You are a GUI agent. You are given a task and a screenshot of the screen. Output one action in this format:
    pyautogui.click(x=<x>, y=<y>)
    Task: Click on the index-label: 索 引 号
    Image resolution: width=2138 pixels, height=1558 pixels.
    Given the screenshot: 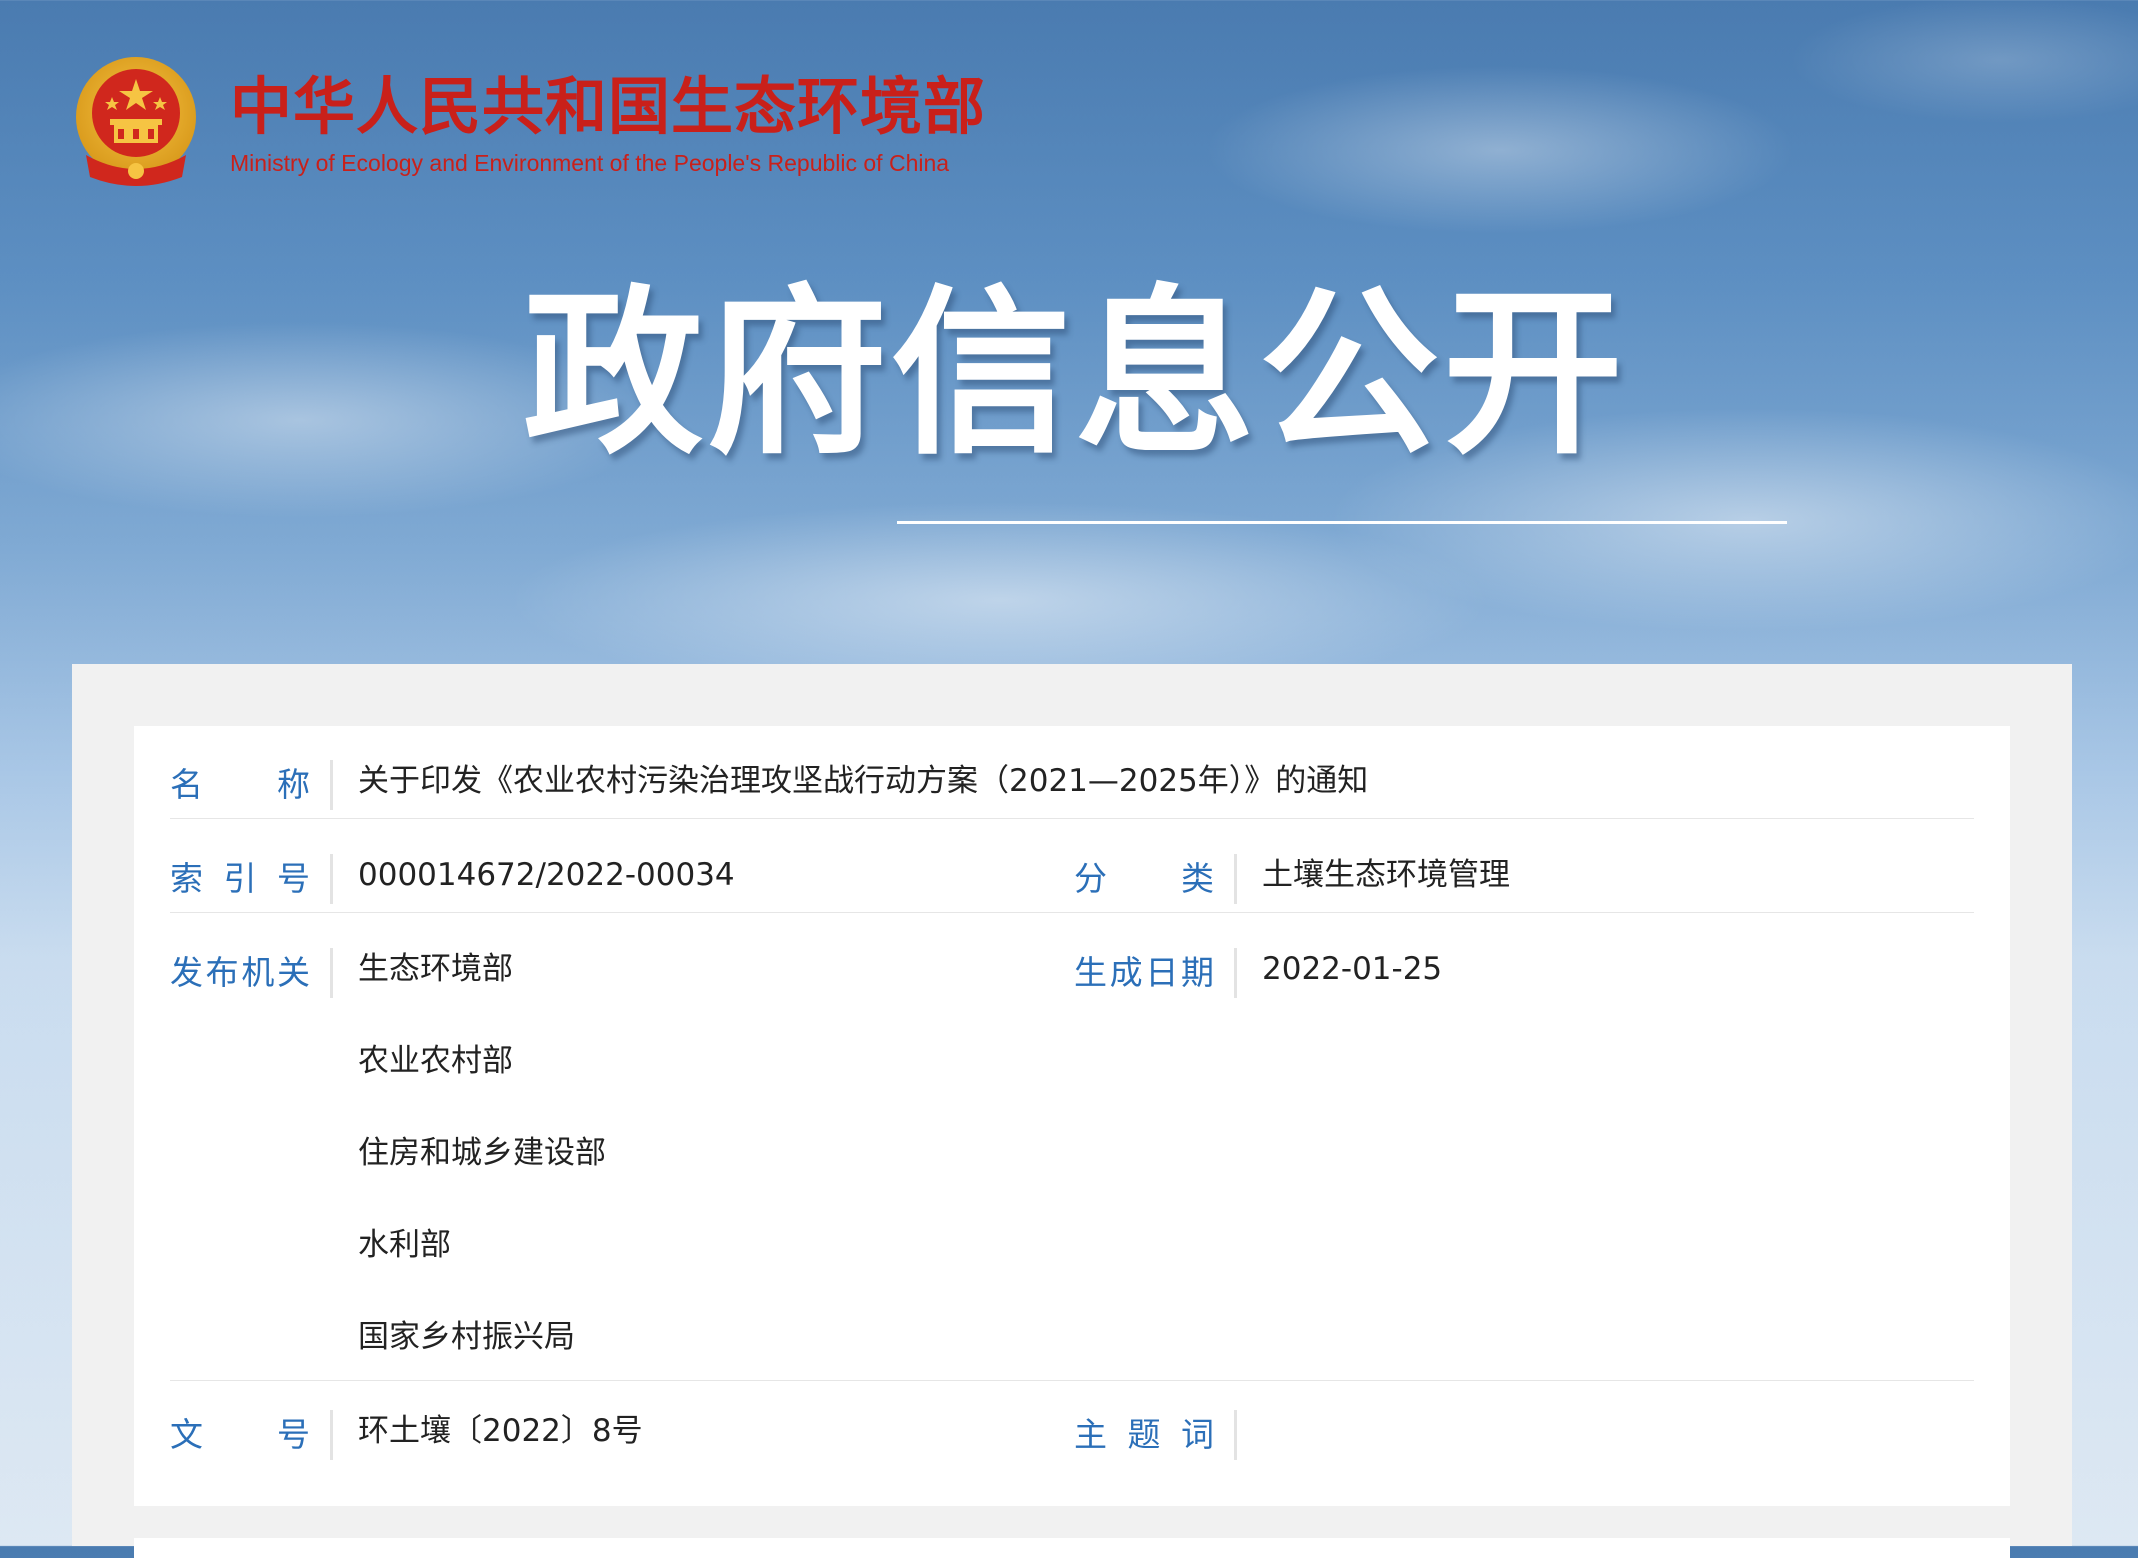 What is the action you would take?
    pyautogui.click(x=251, y=879)
    